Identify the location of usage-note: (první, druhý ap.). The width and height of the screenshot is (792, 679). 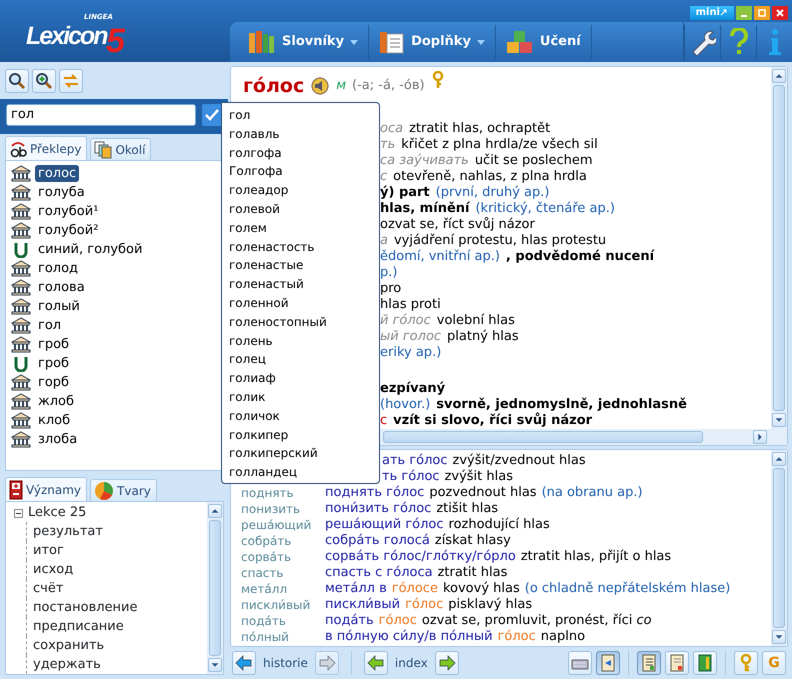
(493, 193).